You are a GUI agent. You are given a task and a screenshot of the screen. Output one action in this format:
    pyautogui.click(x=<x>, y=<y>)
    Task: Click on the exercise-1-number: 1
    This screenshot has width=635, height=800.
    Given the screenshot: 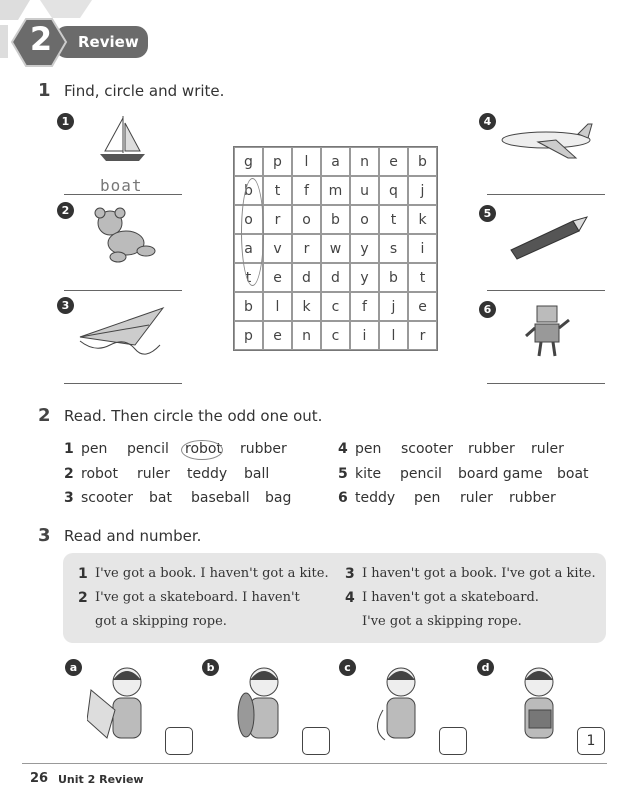 What is the action you would take?
    pyautogui.click(x=44, y=90)
    